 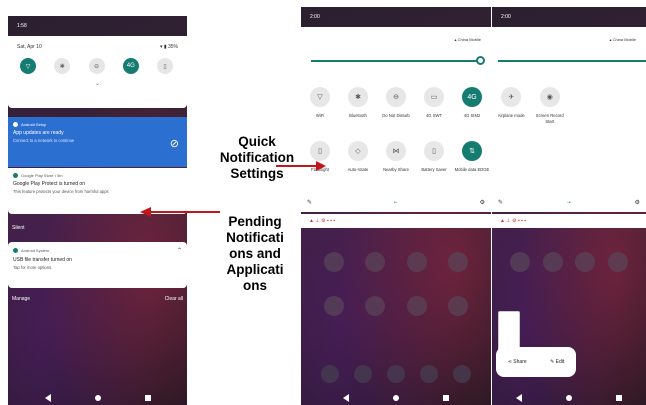 I want to click on qs-tile-icon: ◇, so click(x=358, y=151).